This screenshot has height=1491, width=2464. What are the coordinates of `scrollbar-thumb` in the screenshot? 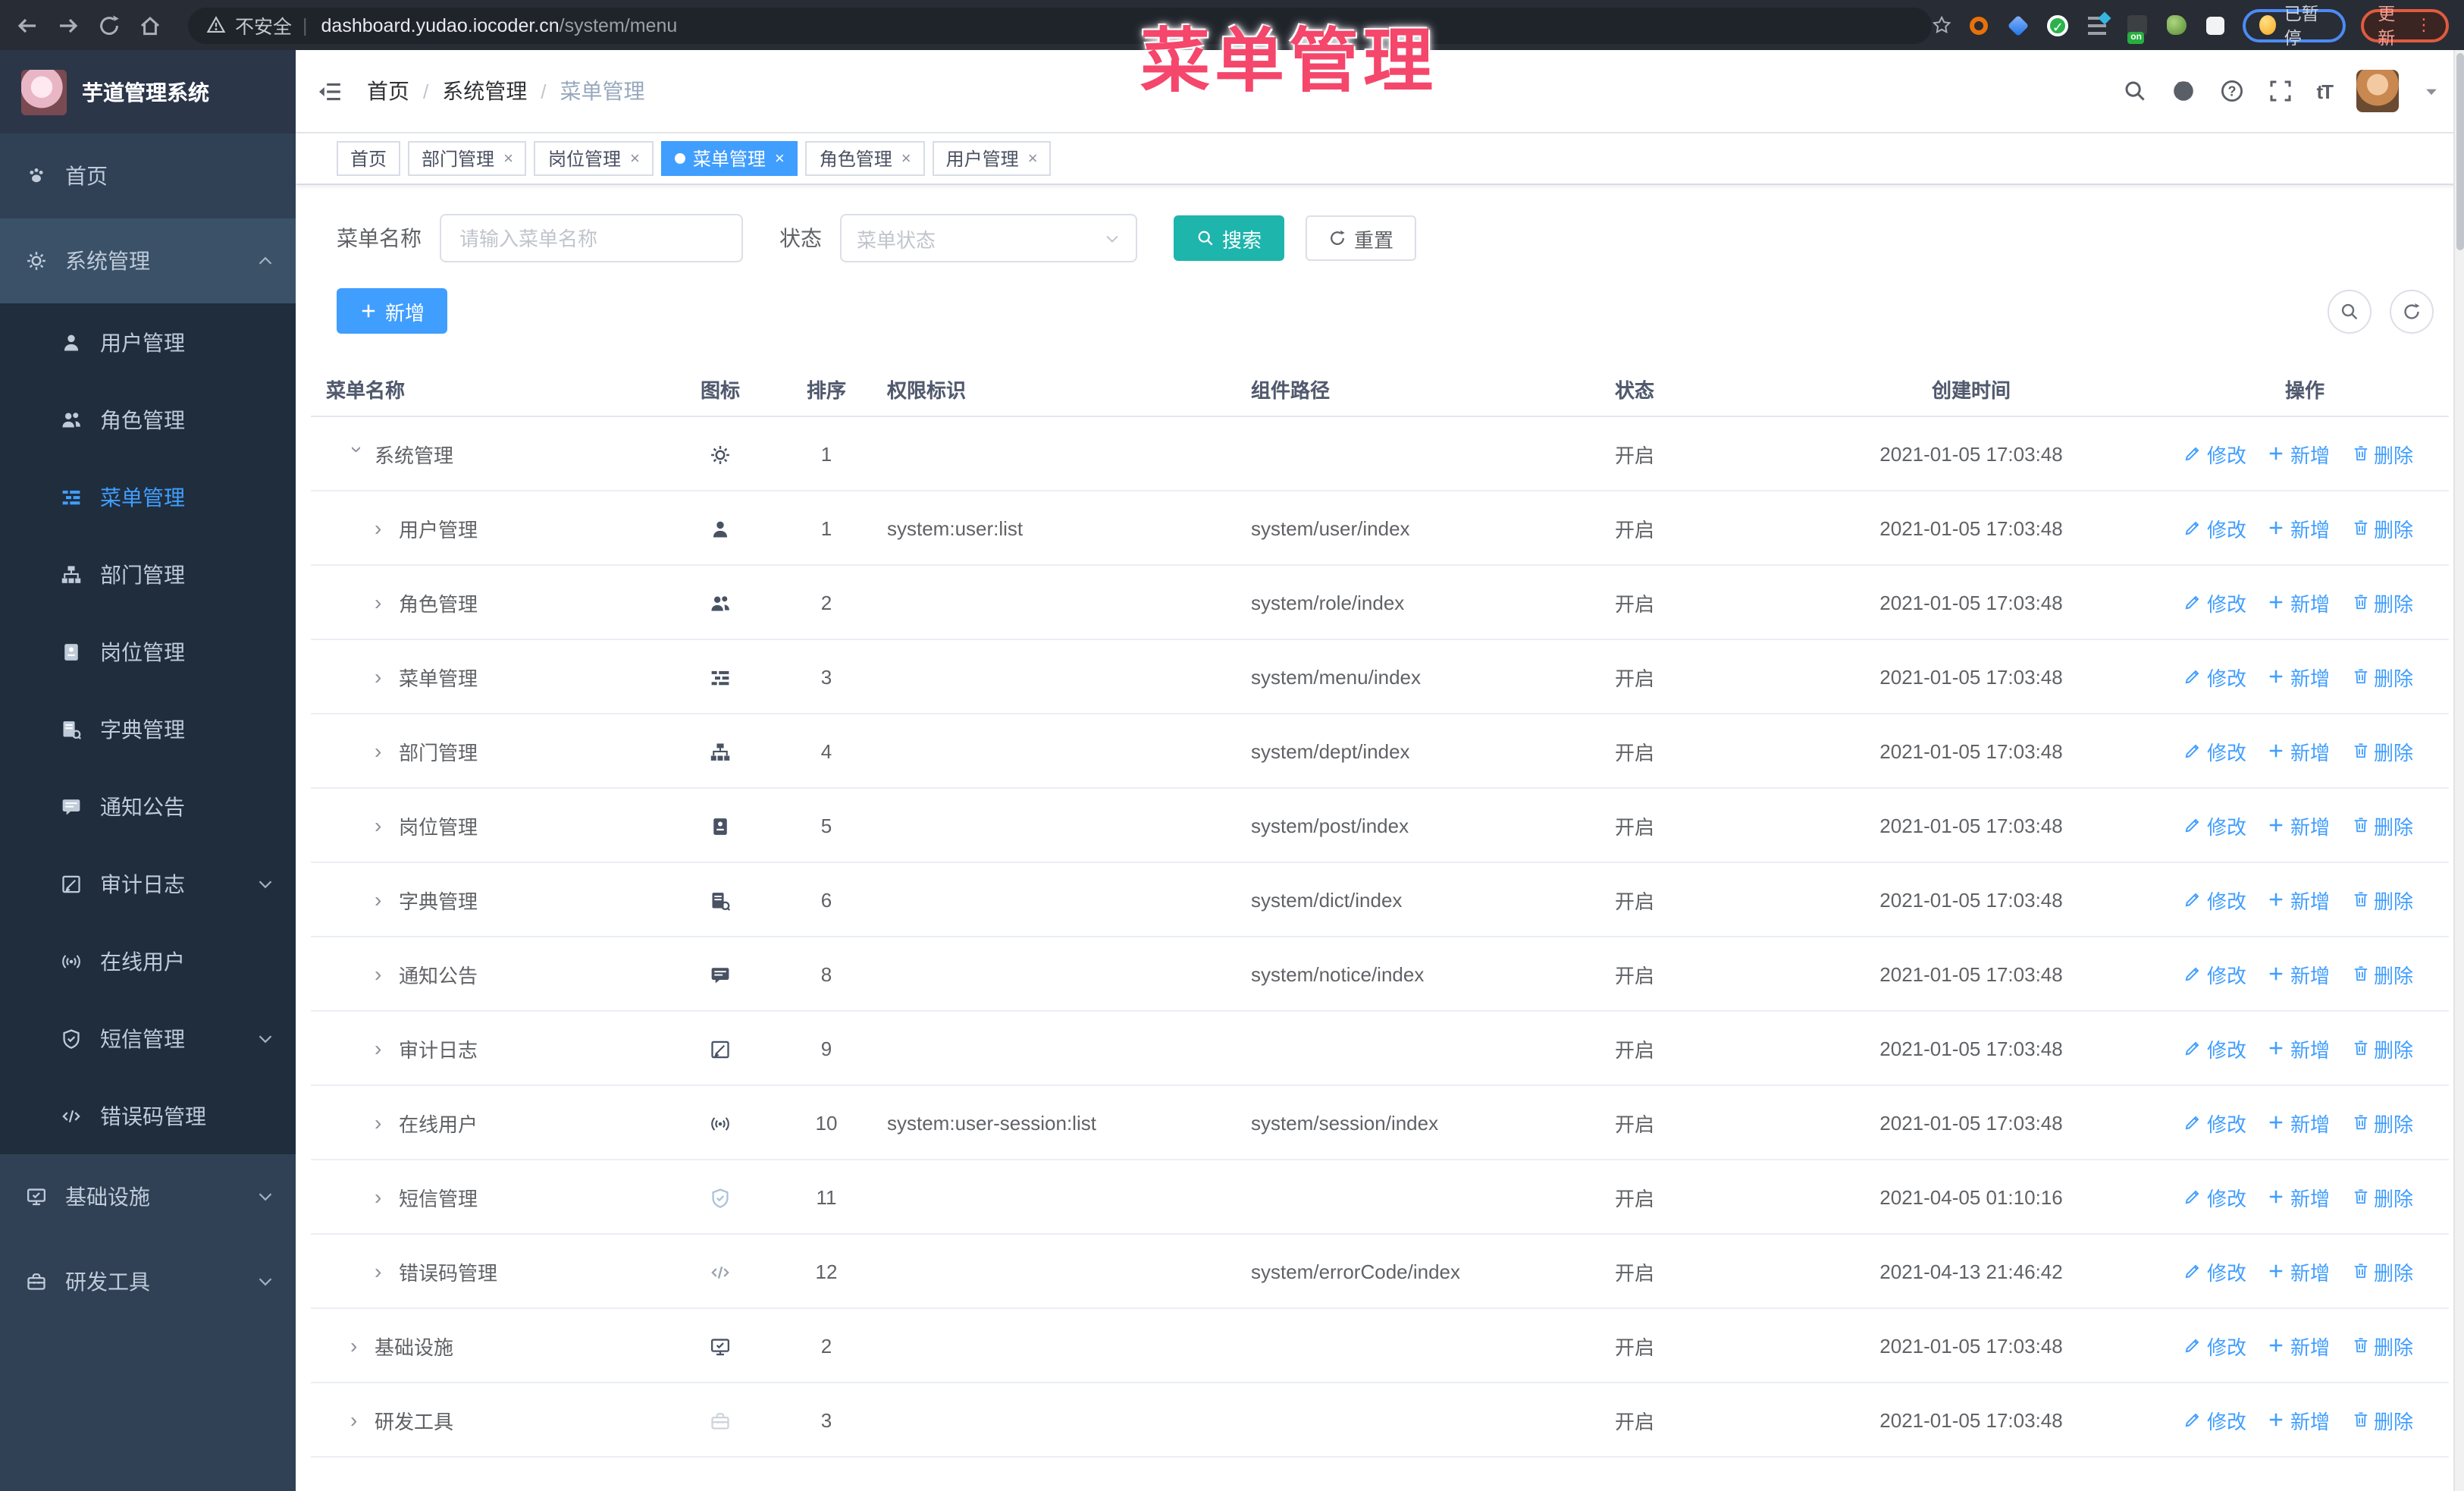 It's located at (2460, 151).